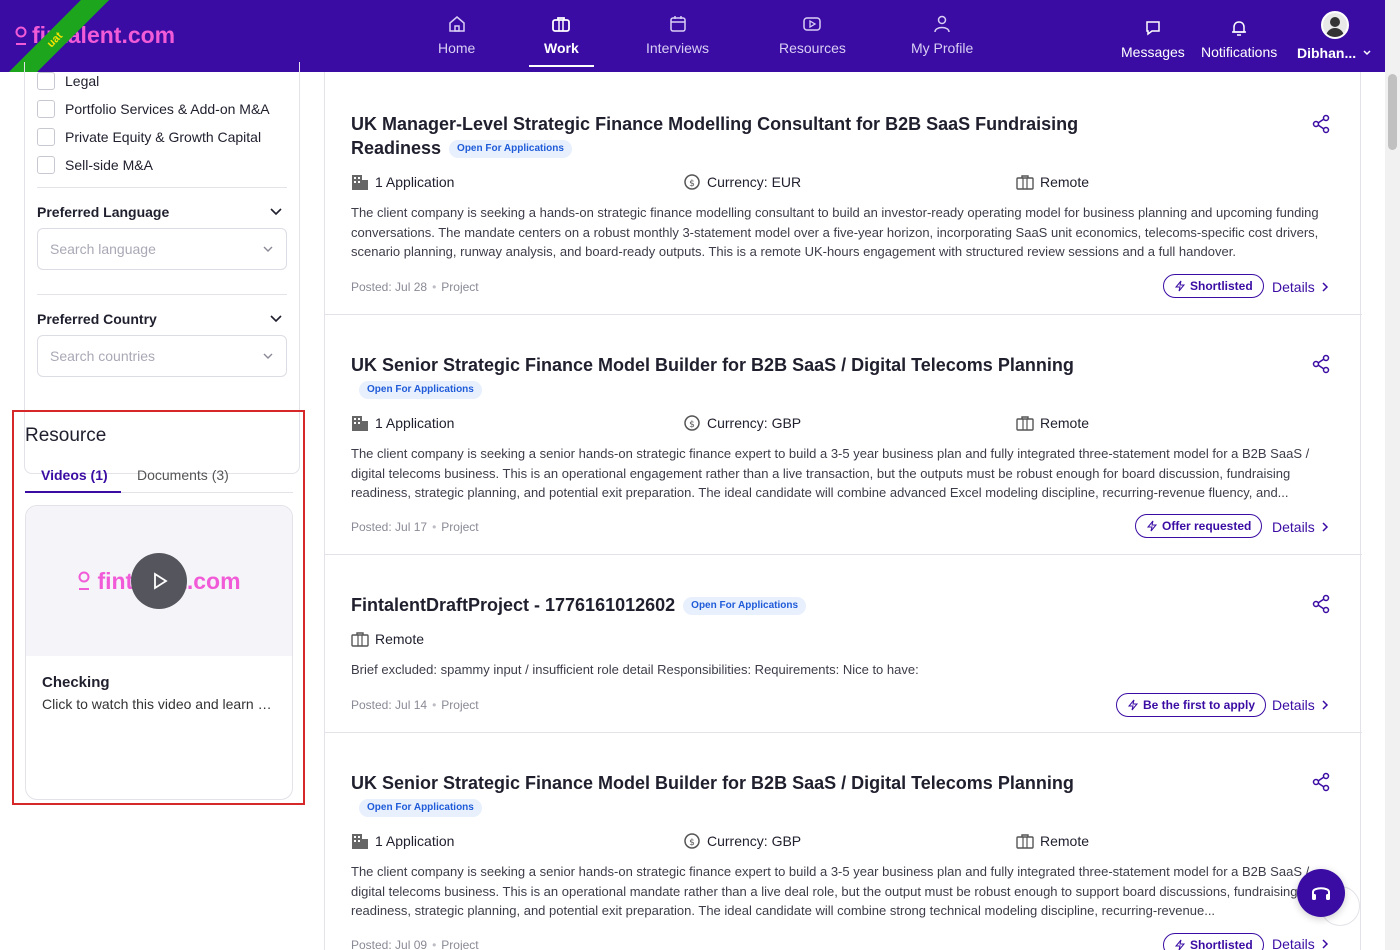 The image size is (1400, 950). Describe the element at coordinates (162, 249) in the screenshot. I see `language-select: Search language` at that location.